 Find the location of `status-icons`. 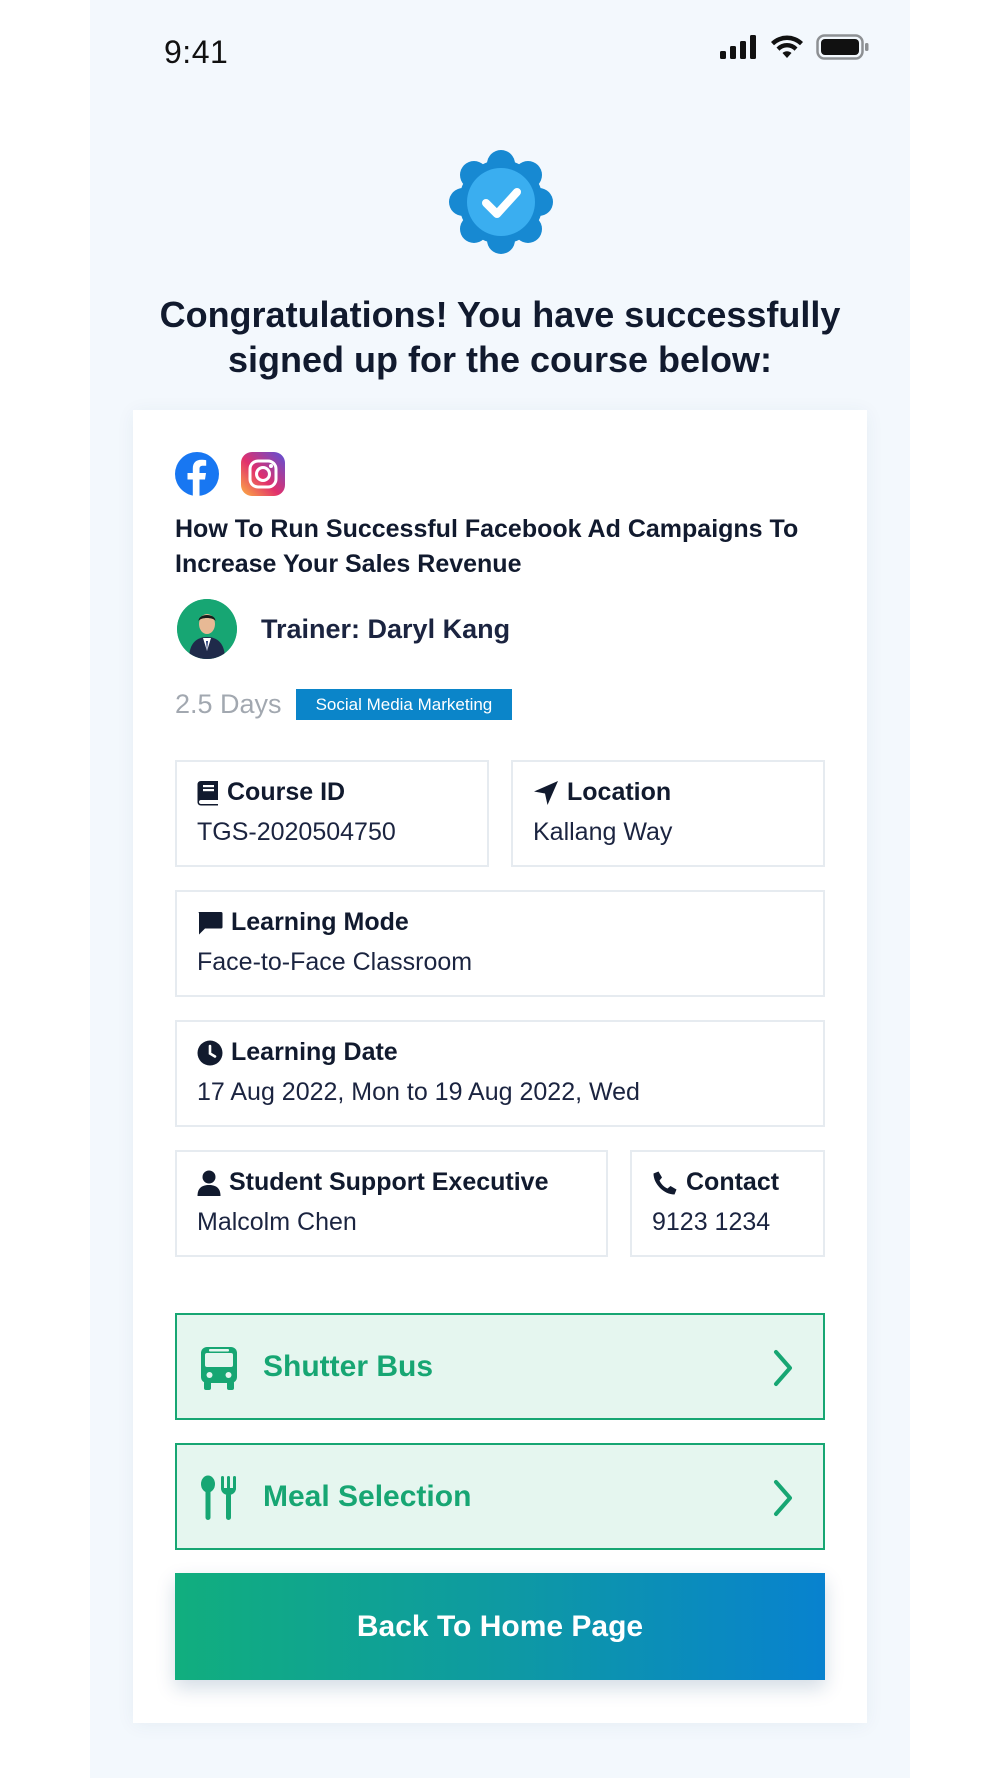

status-icons is located at coordinates (795, 47).